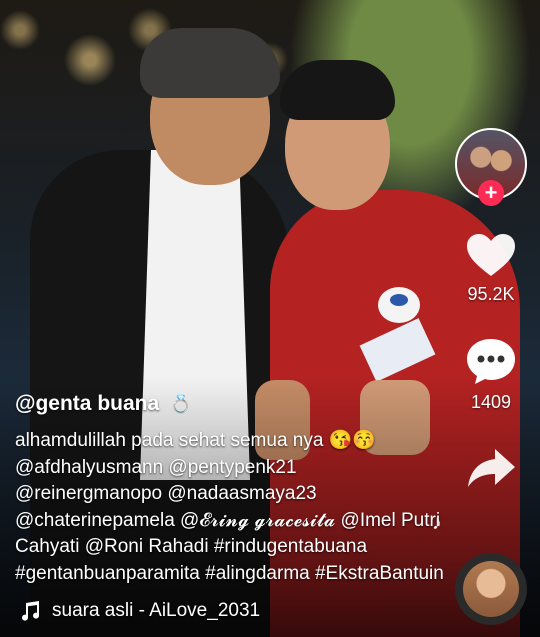  I want to click on person-right-hair, so click(337, 90).